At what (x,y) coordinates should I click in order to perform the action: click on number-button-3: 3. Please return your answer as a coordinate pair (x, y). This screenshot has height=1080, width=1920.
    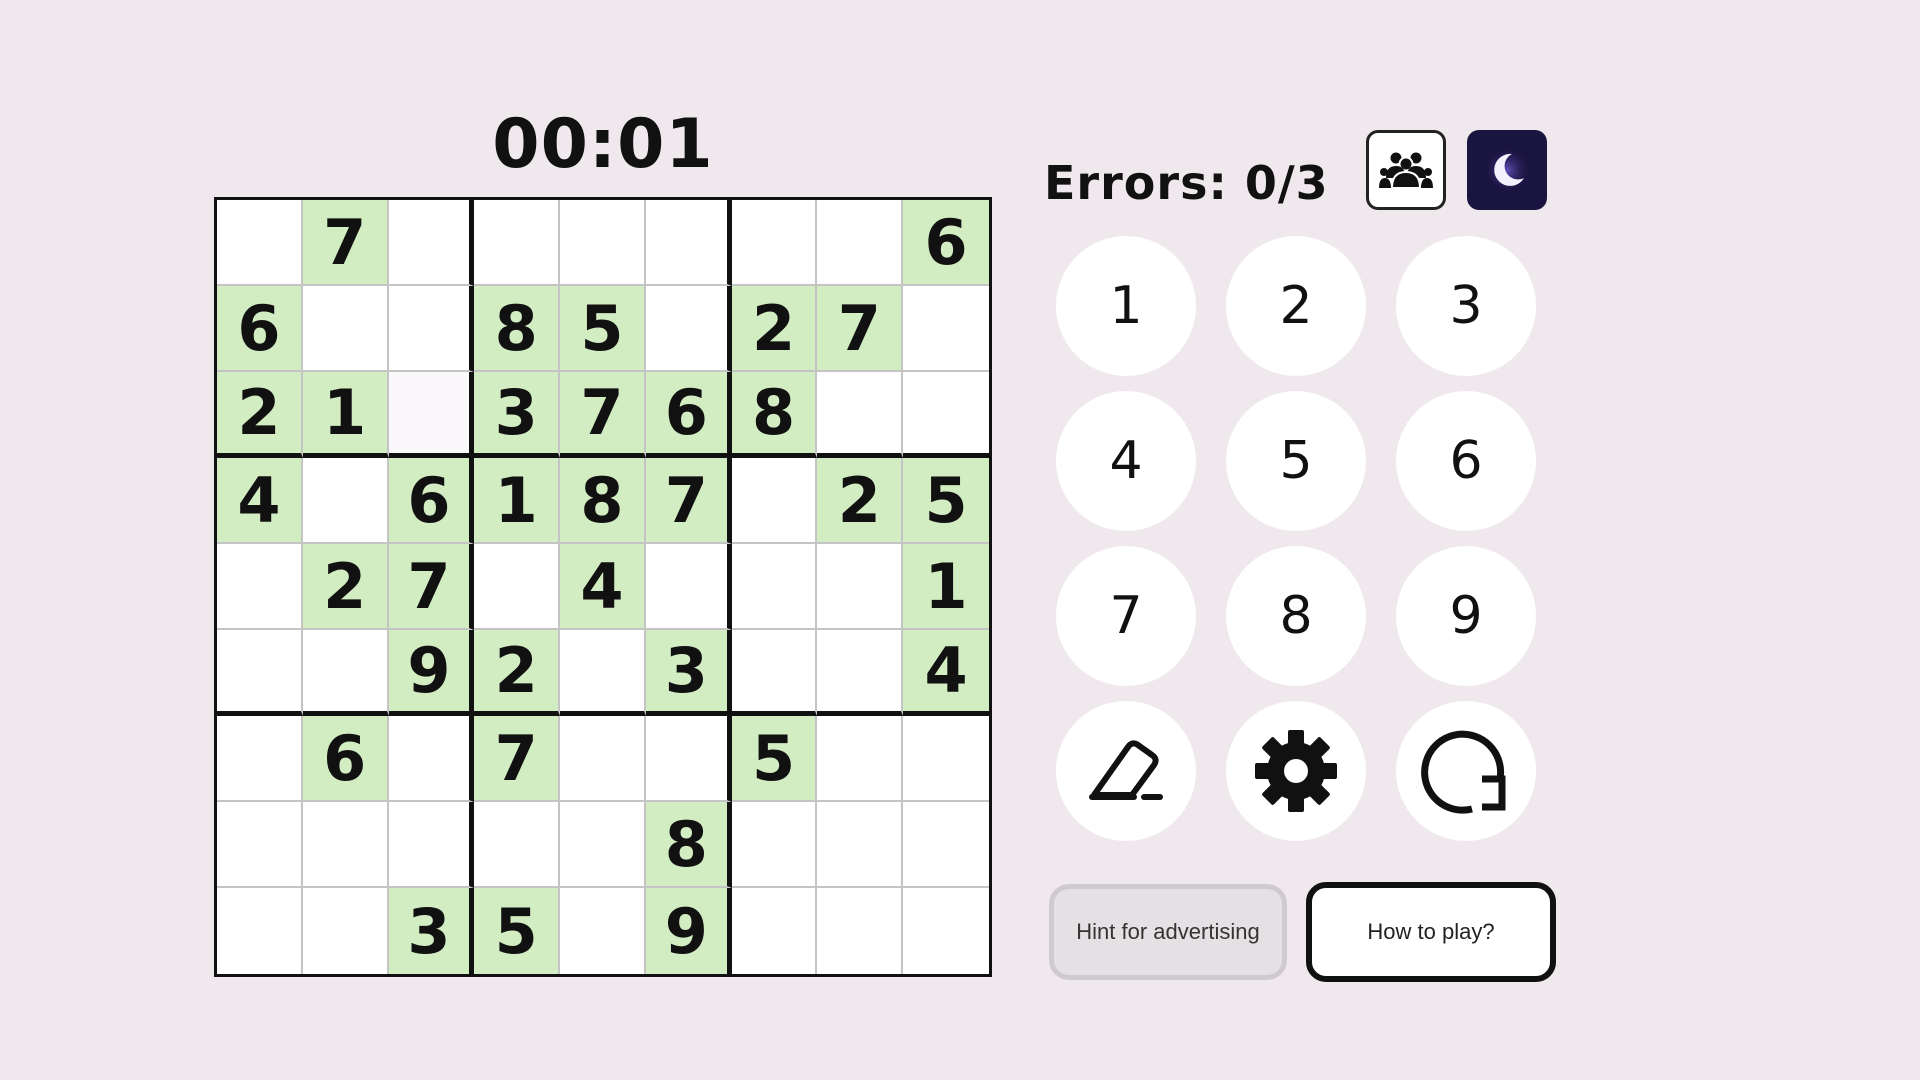
    Looking at the image, I should click on (1466, 306).